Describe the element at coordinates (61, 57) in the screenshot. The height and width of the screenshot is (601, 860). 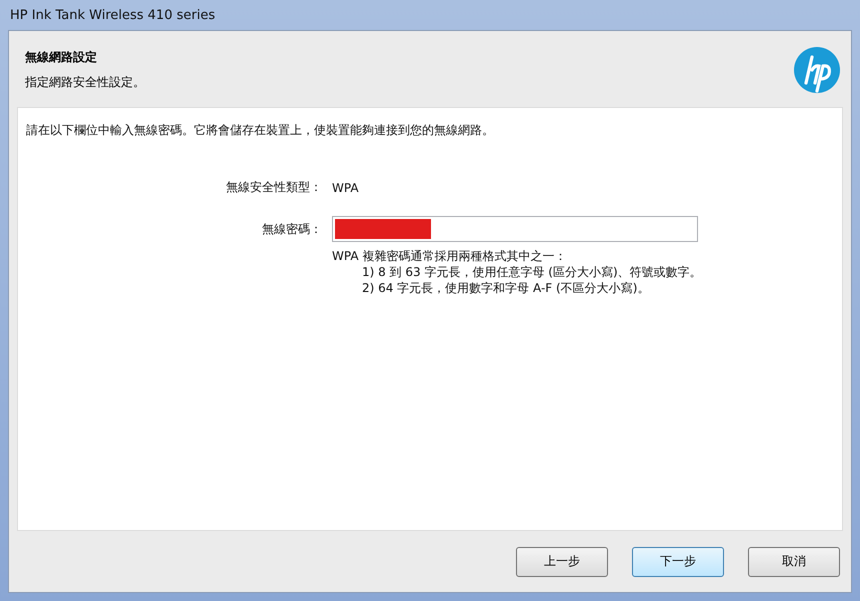
I see `page-title: 無線網路設定` at that location.